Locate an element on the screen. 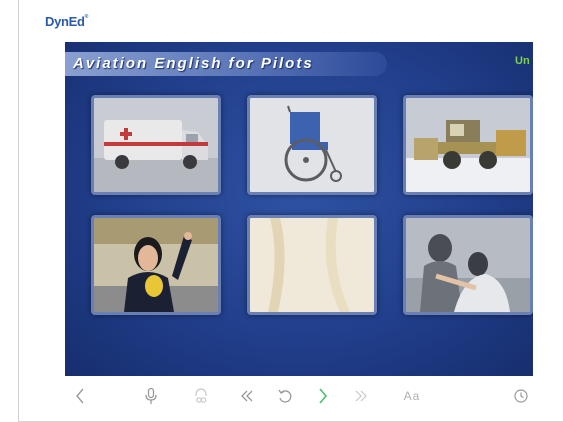 The height and width of the screenshot is (422, 563). thumbnail-light-pattern is located at coordinates (312, 265).